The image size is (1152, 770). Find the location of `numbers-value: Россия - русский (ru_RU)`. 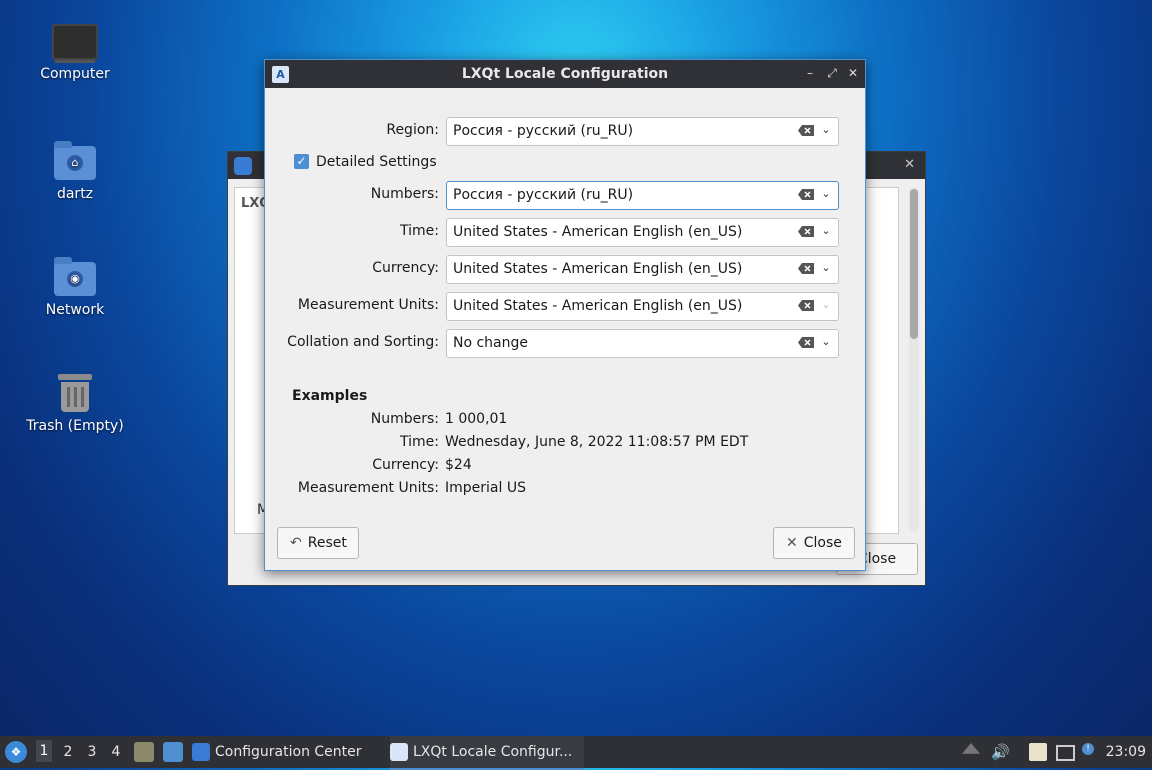

numbers-value: Россия - русский (ru_RU) is located at coordinates (543, 195).